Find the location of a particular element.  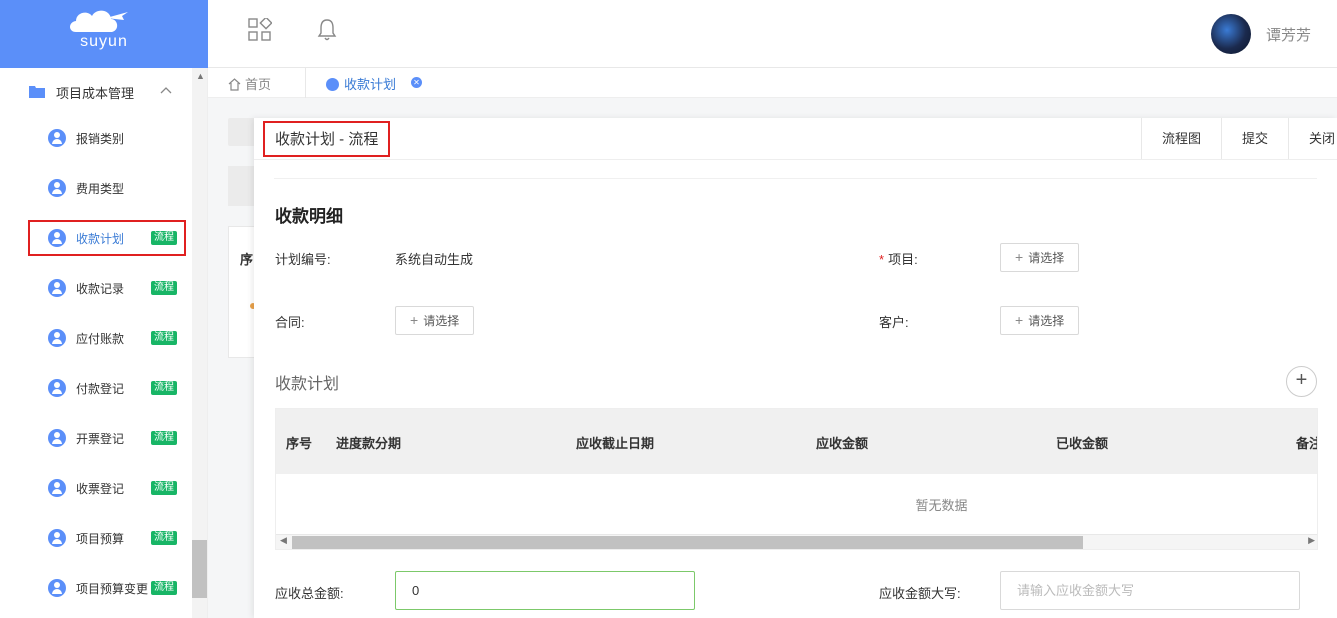

tab-close-icon: ✕ is located at coordinates (416, 82).